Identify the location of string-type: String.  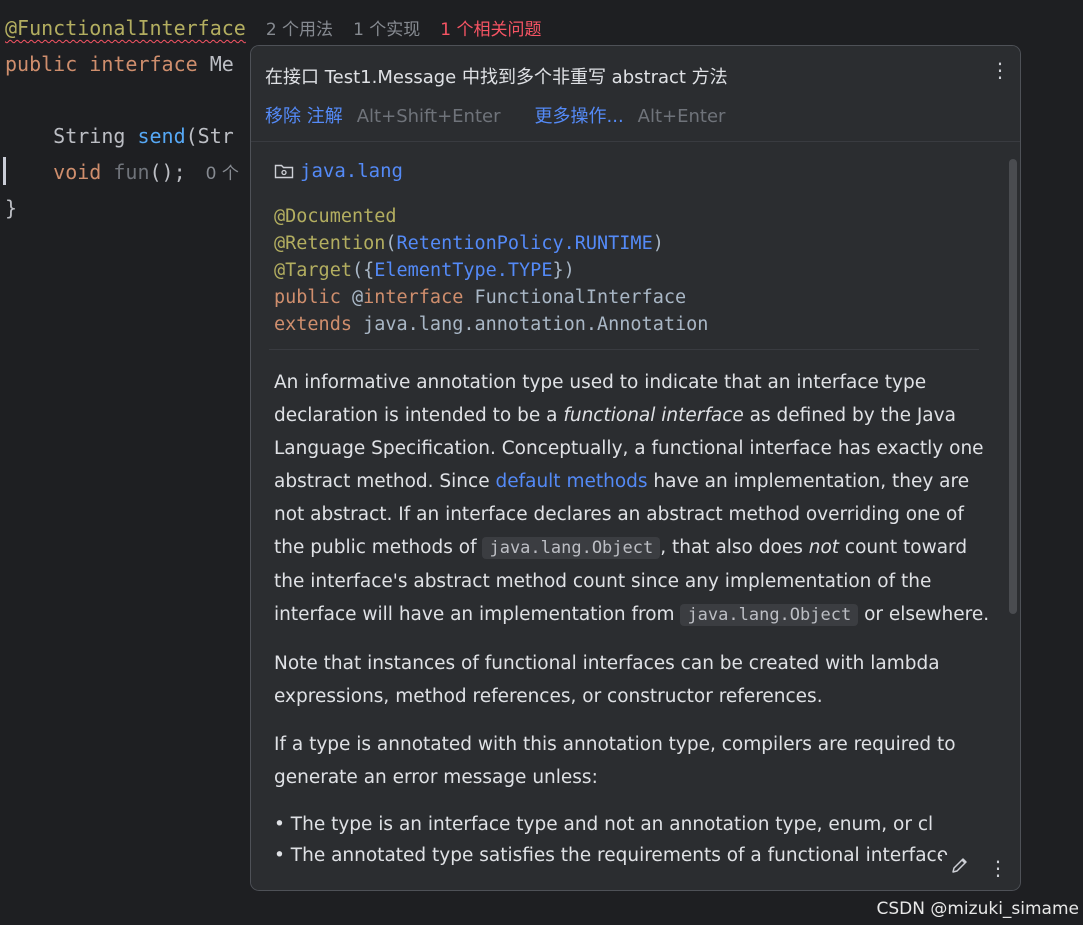
(89, 136).